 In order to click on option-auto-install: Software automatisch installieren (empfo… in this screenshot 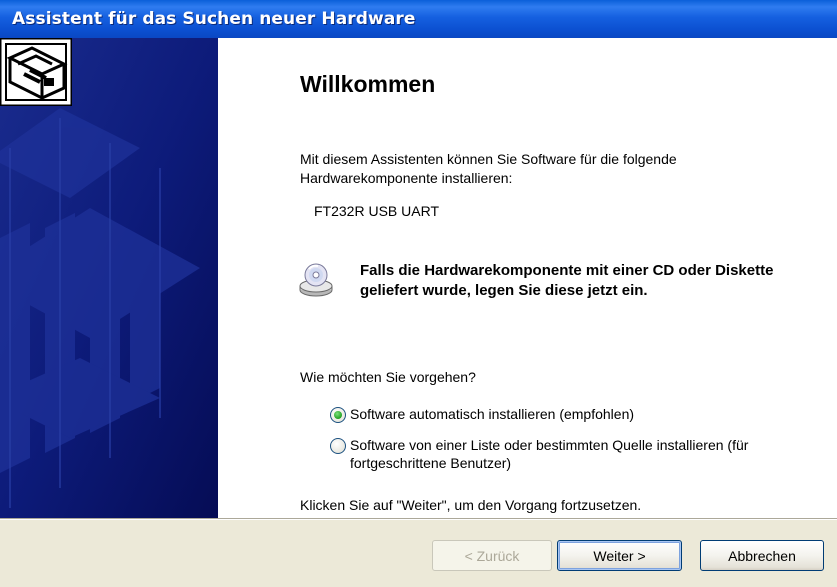, I will do `click(482, 414)`.